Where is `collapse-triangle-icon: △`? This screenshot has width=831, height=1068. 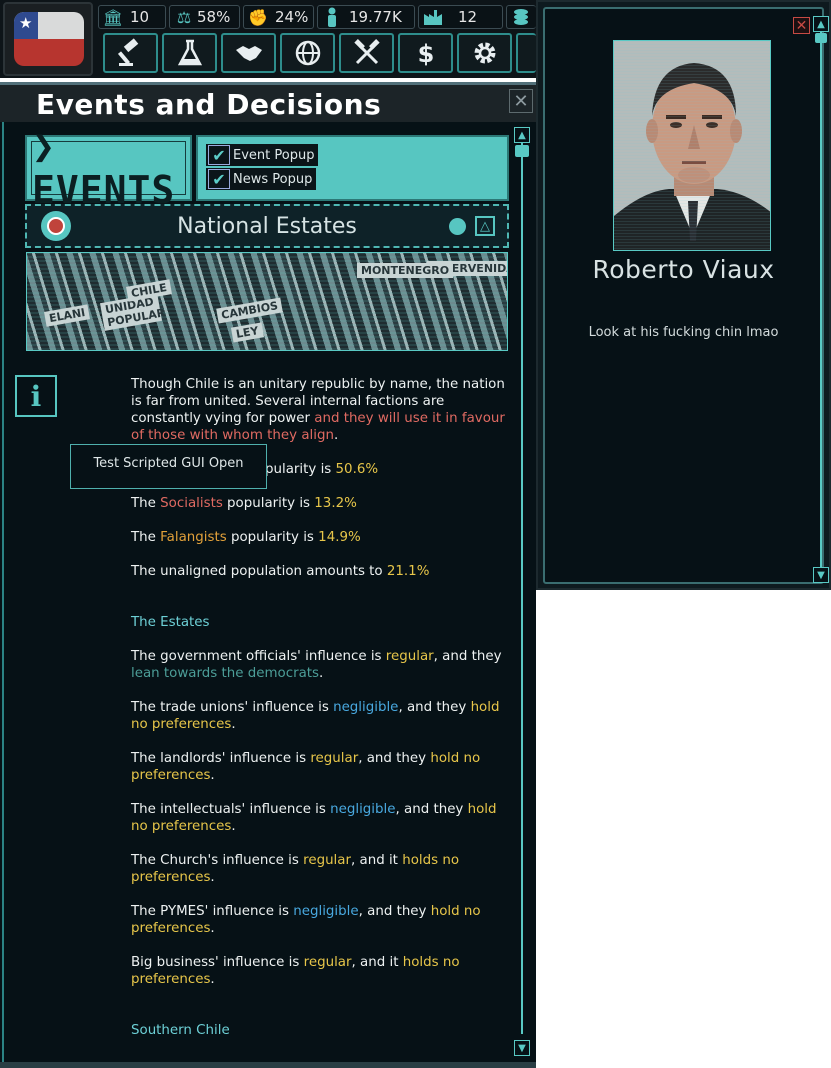 collapse-triangle-icon: △ is located at coordinates (485, 226).